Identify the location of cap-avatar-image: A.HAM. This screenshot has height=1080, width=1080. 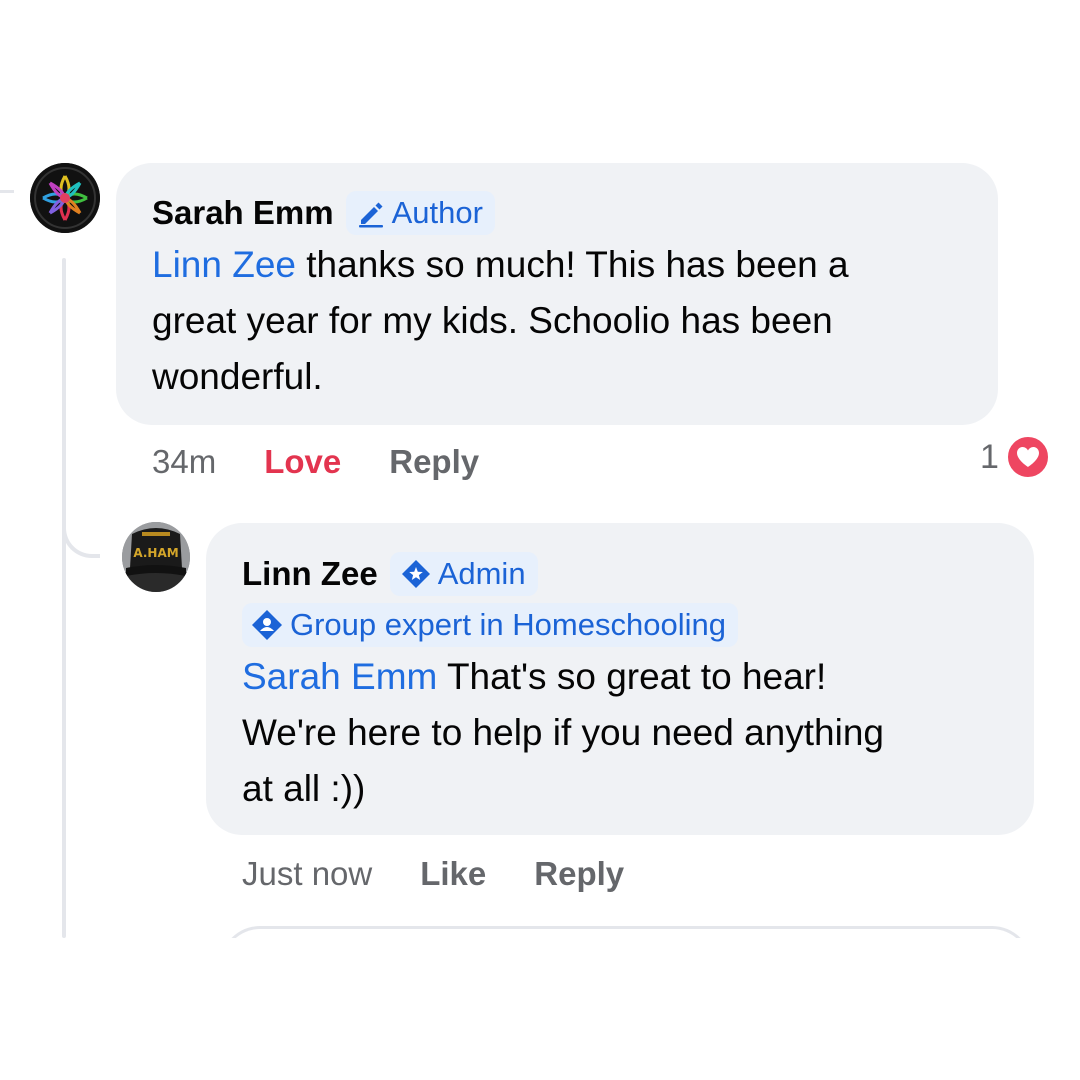
(156, 557).